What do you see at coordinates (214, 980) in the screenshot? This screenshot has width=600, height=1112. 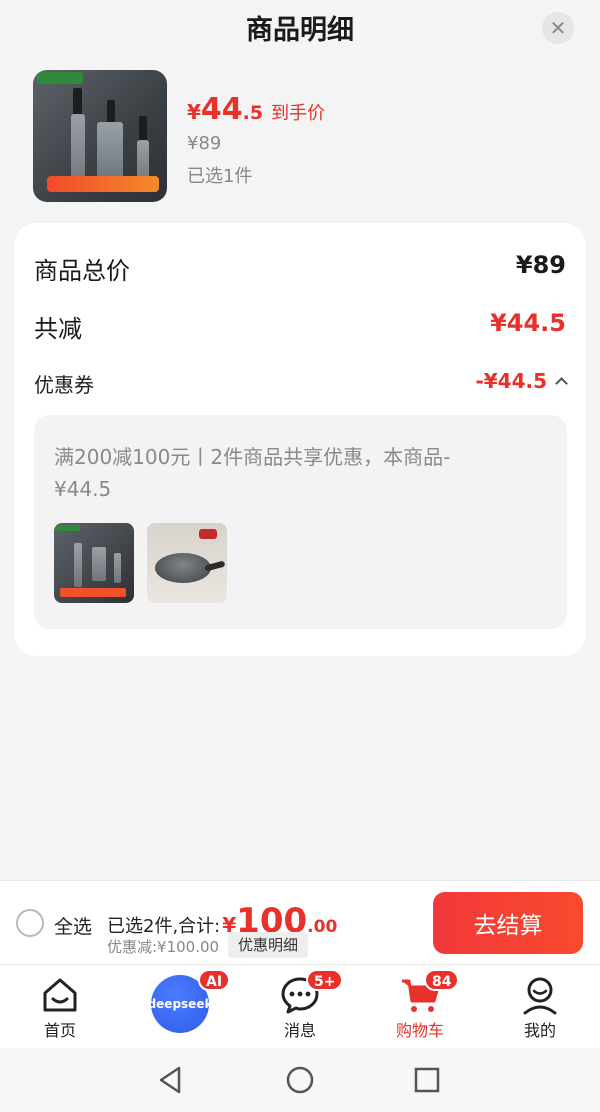 I see `ai-badge: AI` at bounding box center [214, 980].